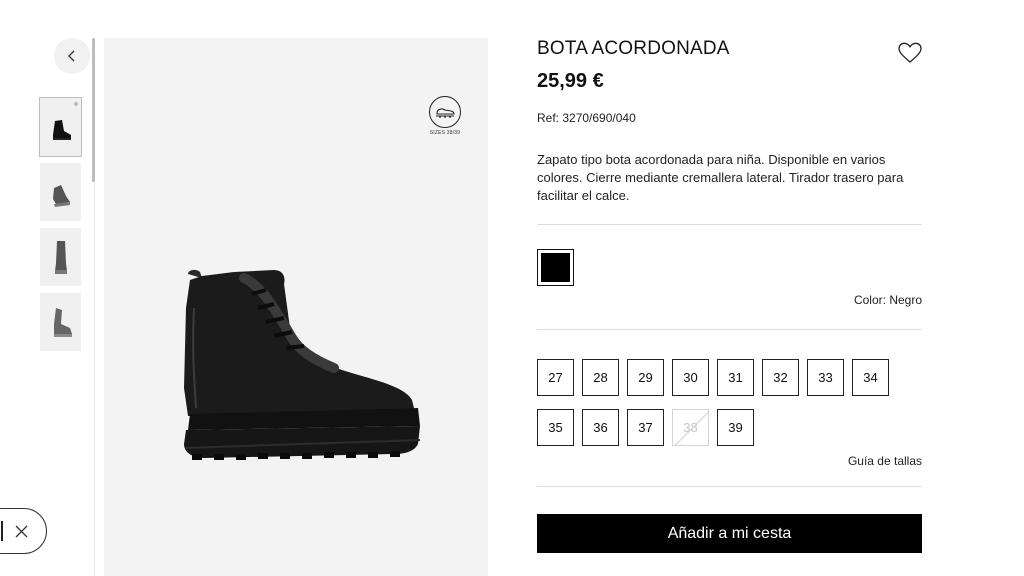 This screenshot has width=1024, height=576. Describe the element at coordinates (735, 377) in the screenshot. I see `size-option: 31` at that location.